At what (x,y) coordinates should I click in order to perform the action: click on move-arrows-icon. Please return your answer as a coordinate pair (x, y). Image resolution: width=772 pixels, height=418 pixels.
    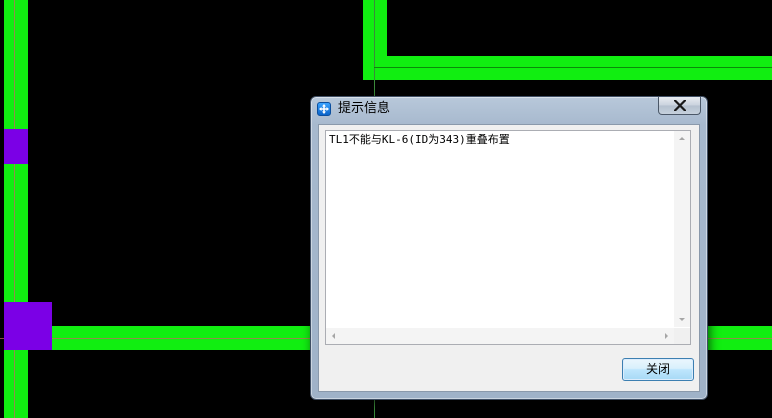
    Looking at the image, I should click on (324, 109).